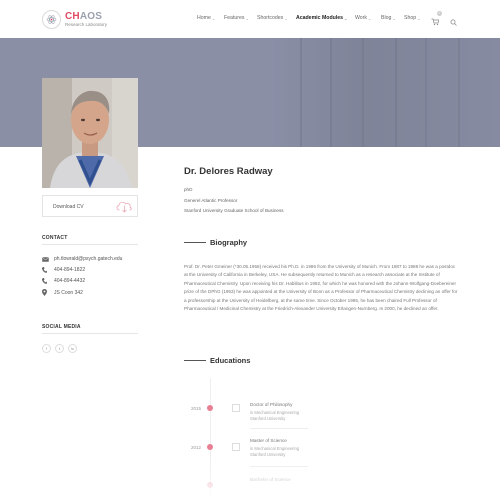 The image size is (500, 500). What do you see at coordinates (321, 18) in the screenshot?
I see `nav-academic-modules: Academic Modules ⌄` at bounding box center [321, 18].